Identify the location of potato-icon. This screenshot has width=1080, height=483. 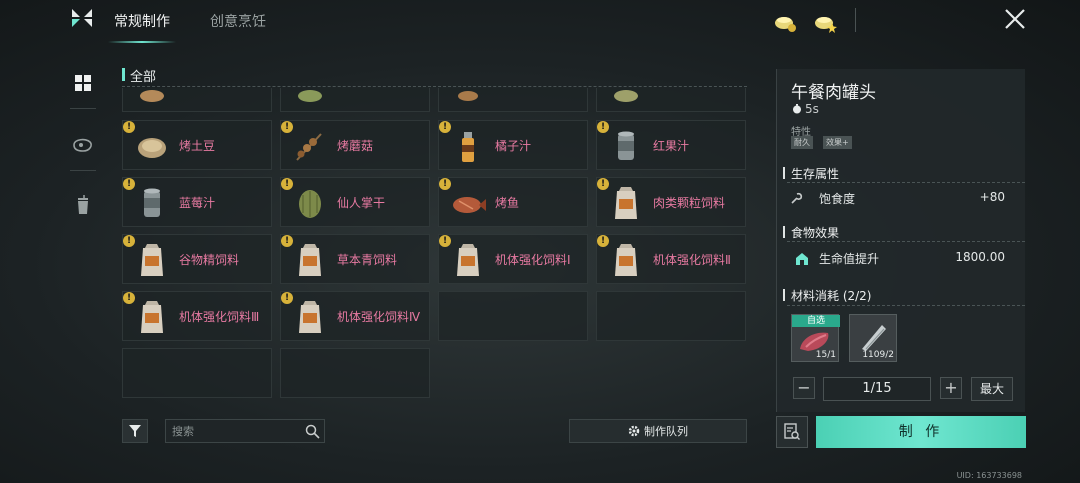
(152, 148).